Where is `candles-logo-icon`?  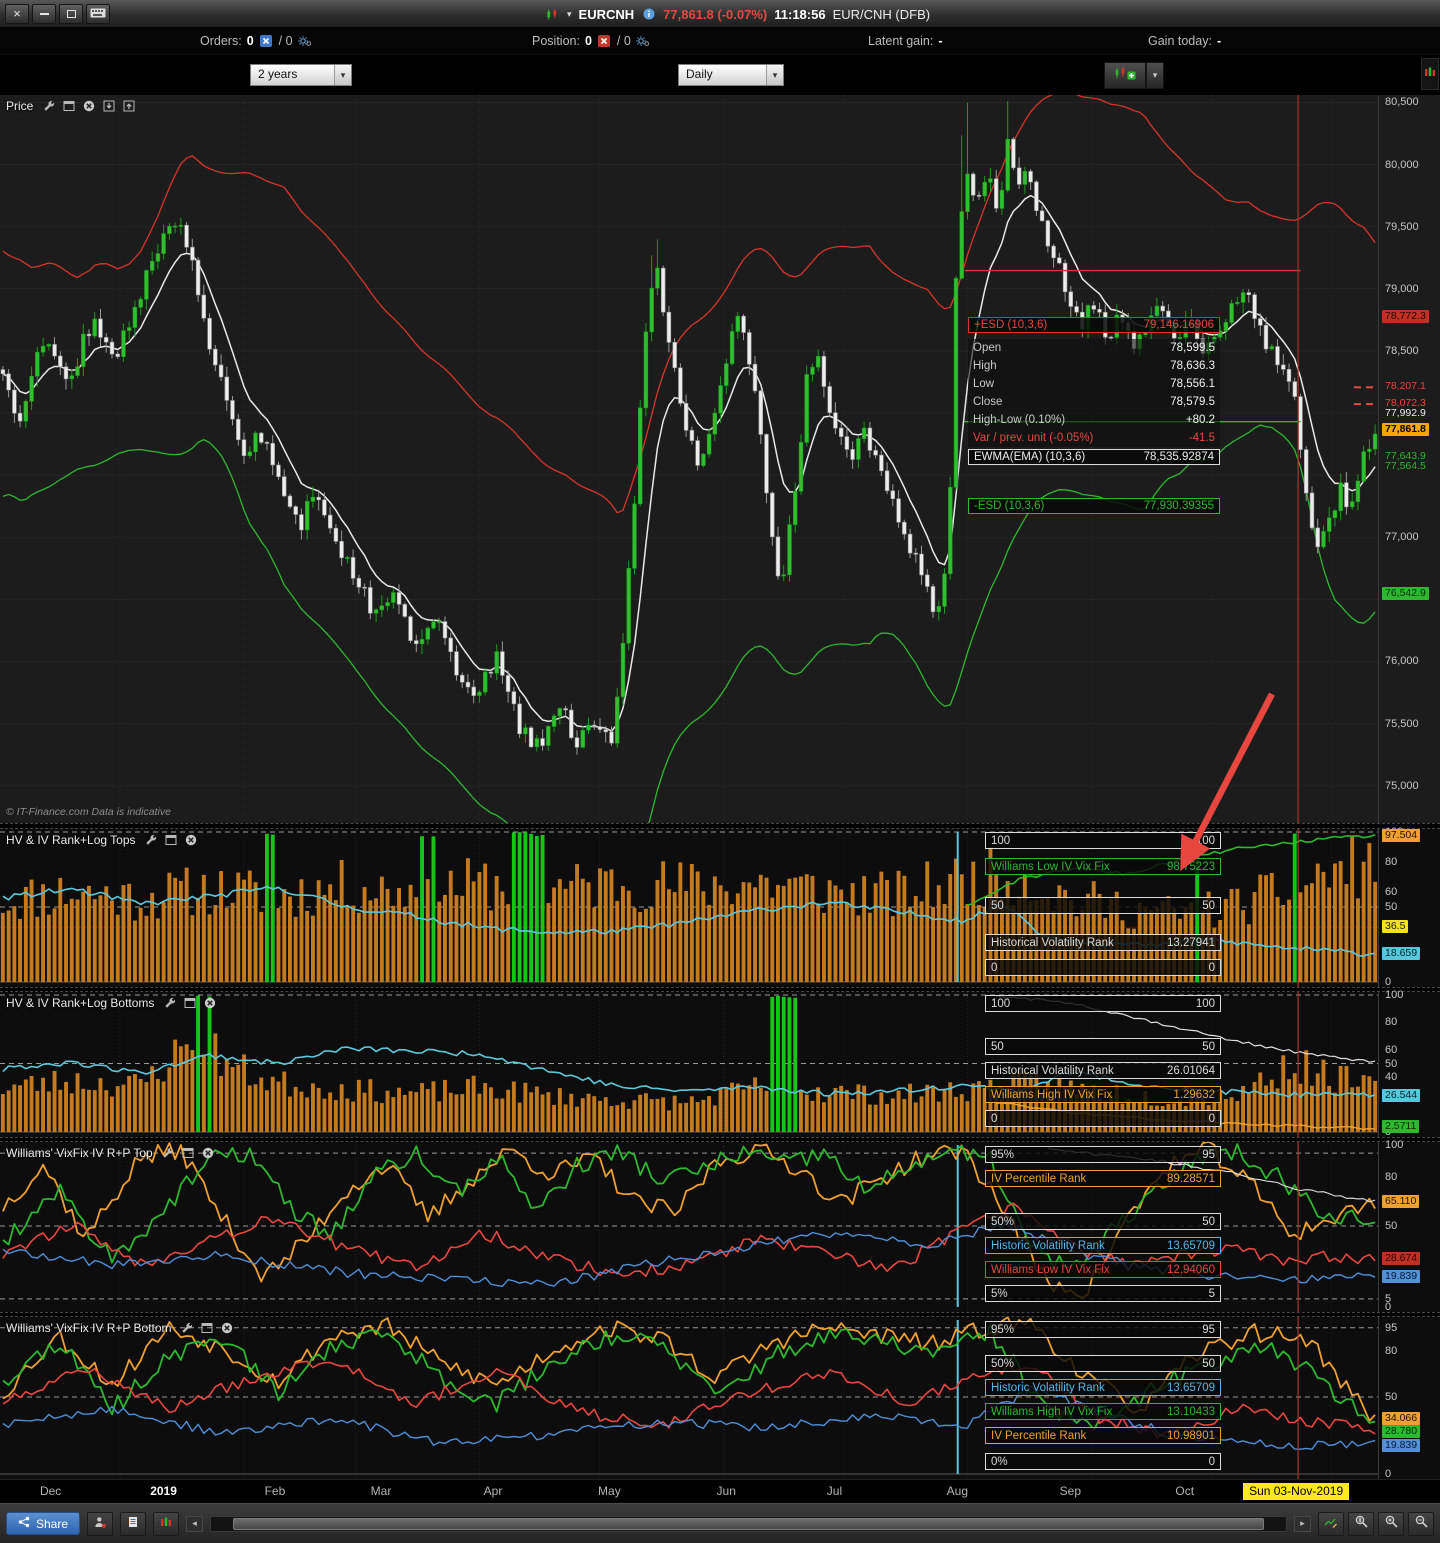
candles-logo-icon is located at coordinates (552, 14).